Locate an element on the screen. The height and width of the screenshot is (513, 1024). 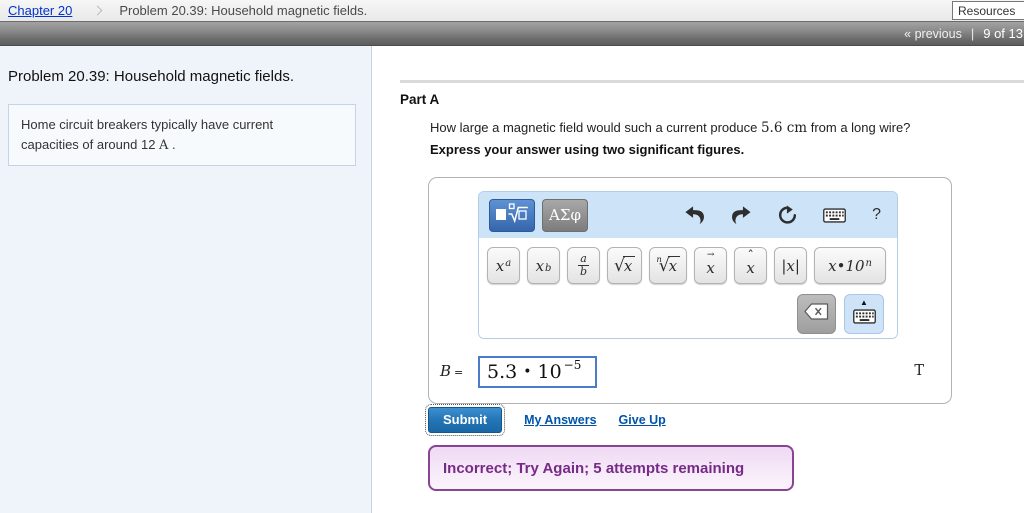
previous-link: « previous is located at coordinates (933, 34).